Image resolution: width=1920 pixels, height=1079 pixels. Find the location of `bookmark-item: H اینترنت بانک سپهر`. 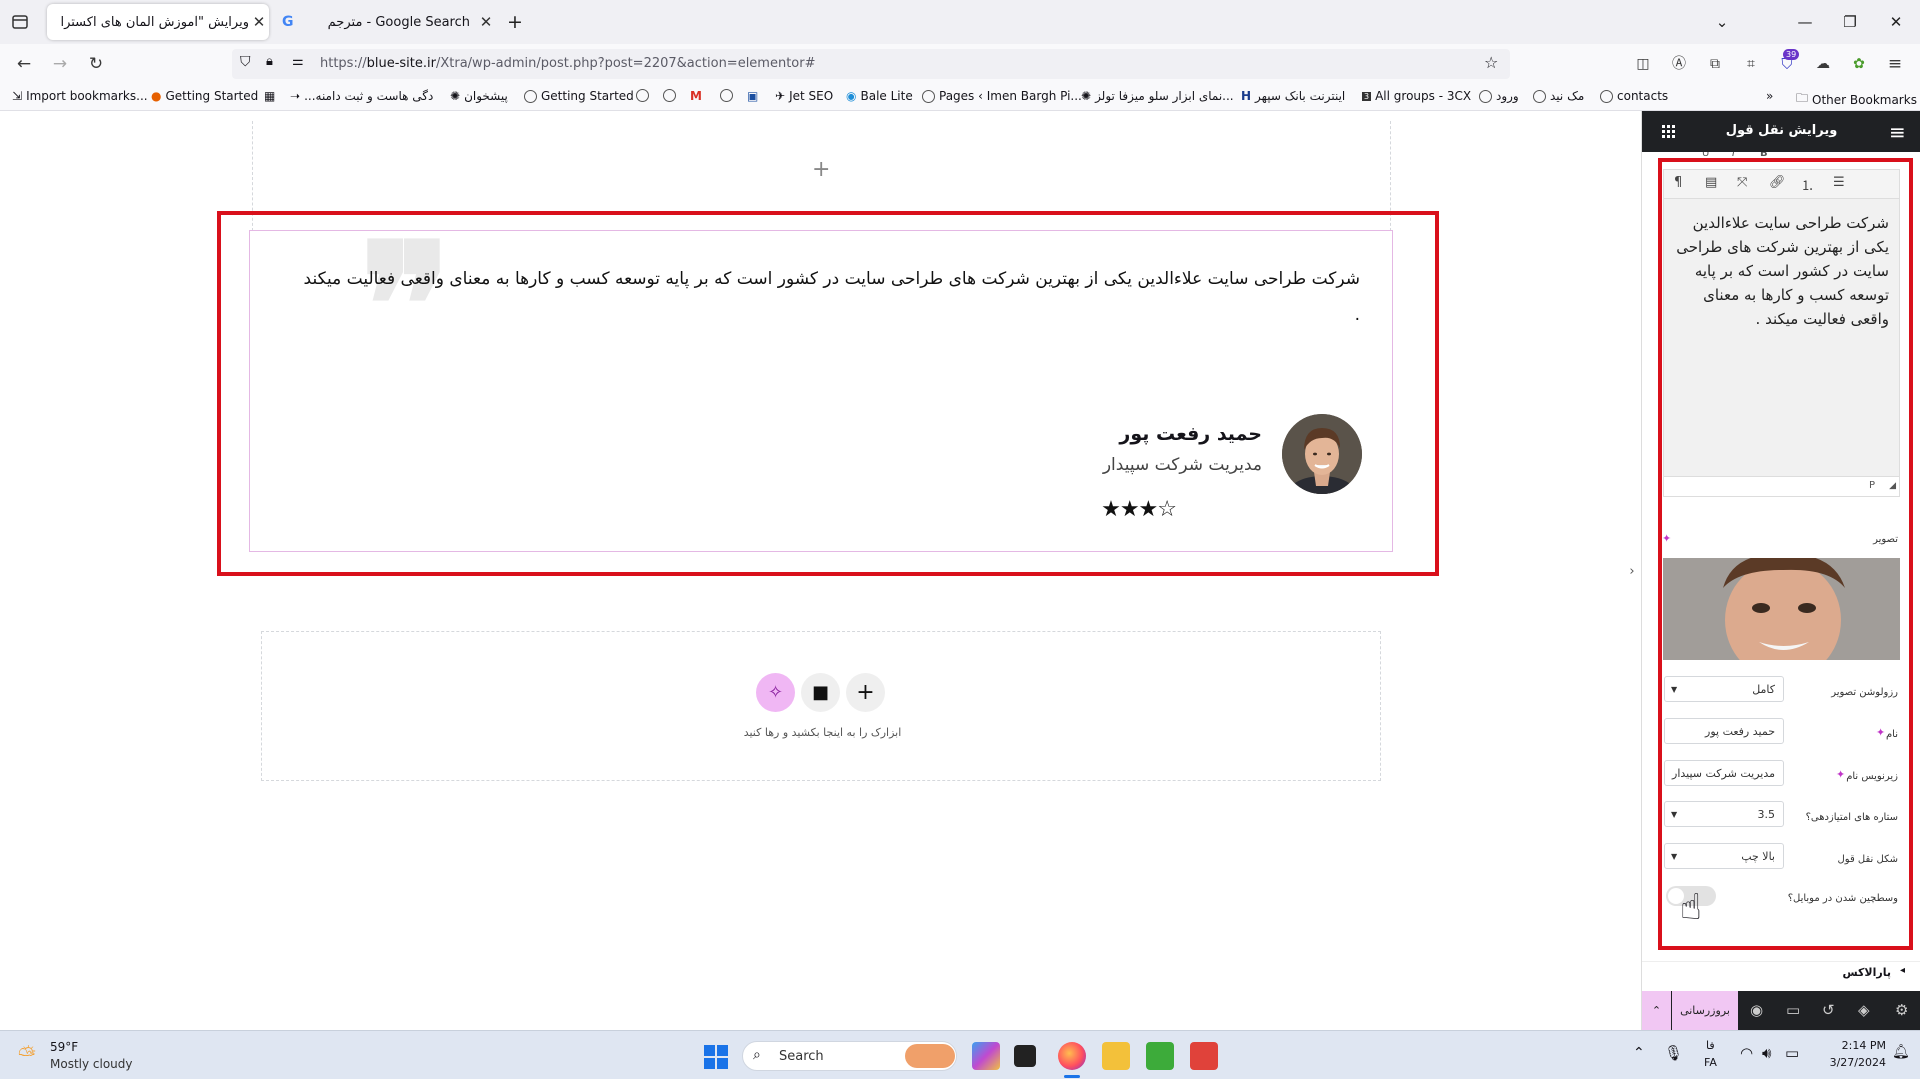

bookmark-item: H اینترنت بانک سپهر is located at coordinates (1293, 96).